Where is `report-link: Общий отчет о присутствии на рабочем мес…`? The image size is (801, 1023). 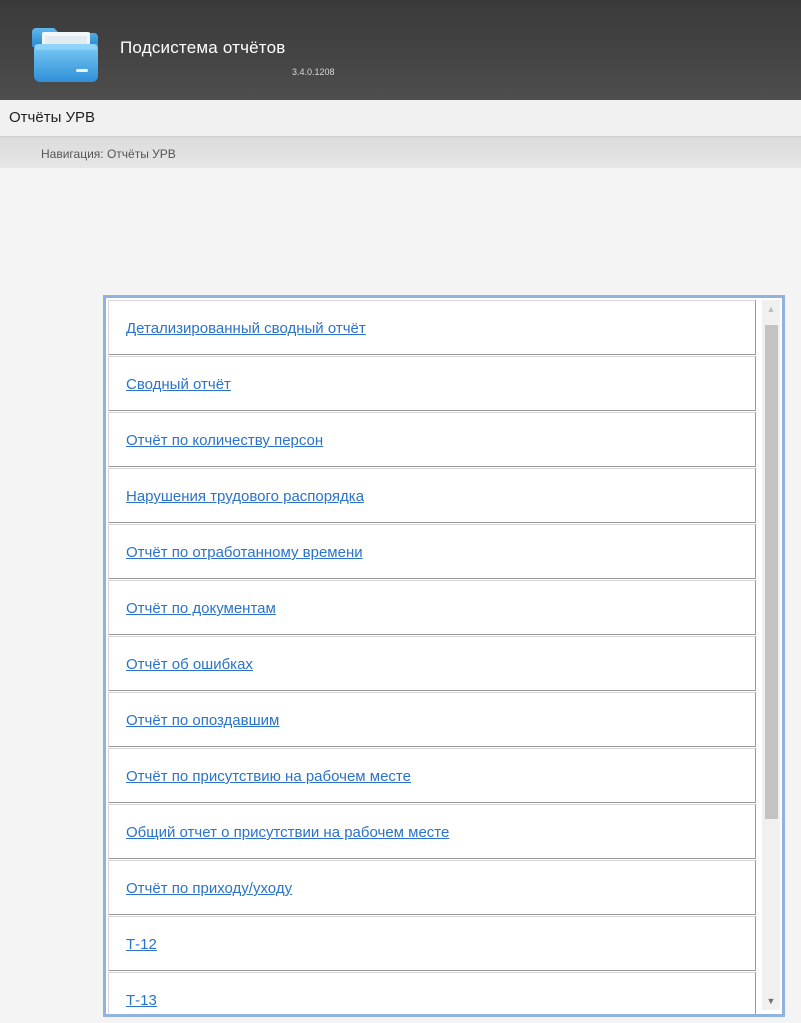
report-link: Общий отчет о присутствии на рабочем мес… is located at coordinates (287, 832).